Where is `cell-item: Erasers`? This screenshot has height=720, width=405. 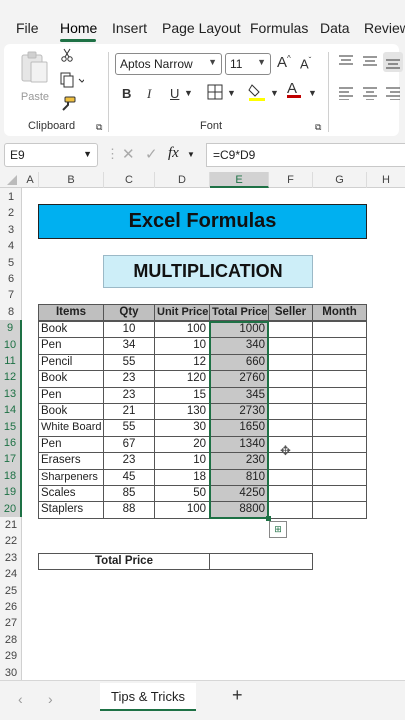
cell-item: Erasers is located at coordinates (71, 461).